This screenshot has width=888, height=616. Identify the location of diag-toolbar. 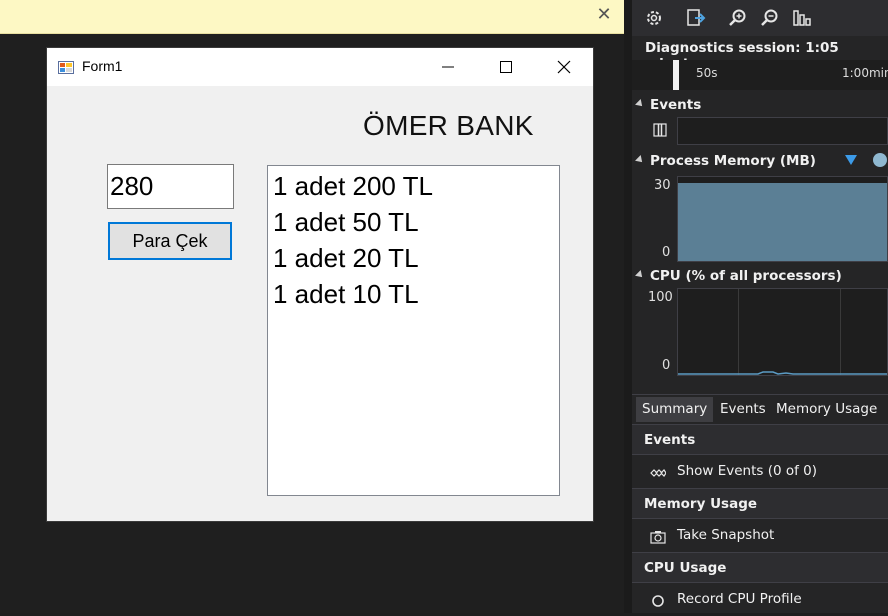
(760, 18).